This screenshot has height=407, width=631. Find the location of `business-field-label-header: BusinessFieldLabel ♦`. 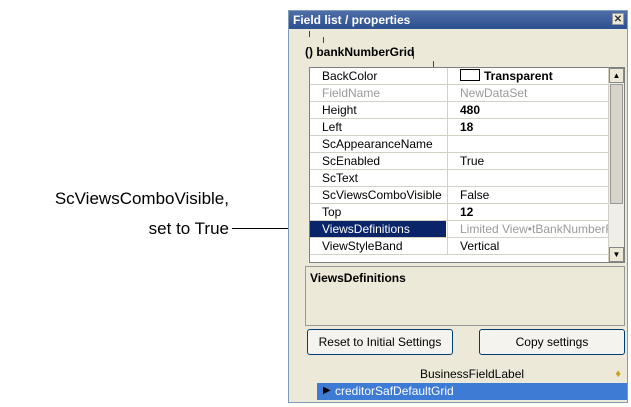

business-field-label-header: BusinessFieldLabel ♦ is located at coordinates (472, 374).